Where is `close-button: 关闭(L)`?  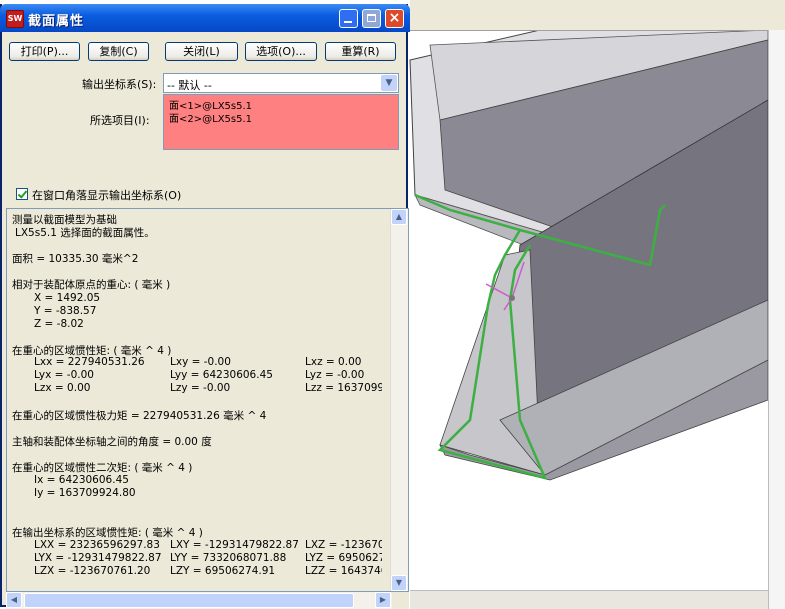
close-button: 关闭(L) is located at coordinates (201, 51).